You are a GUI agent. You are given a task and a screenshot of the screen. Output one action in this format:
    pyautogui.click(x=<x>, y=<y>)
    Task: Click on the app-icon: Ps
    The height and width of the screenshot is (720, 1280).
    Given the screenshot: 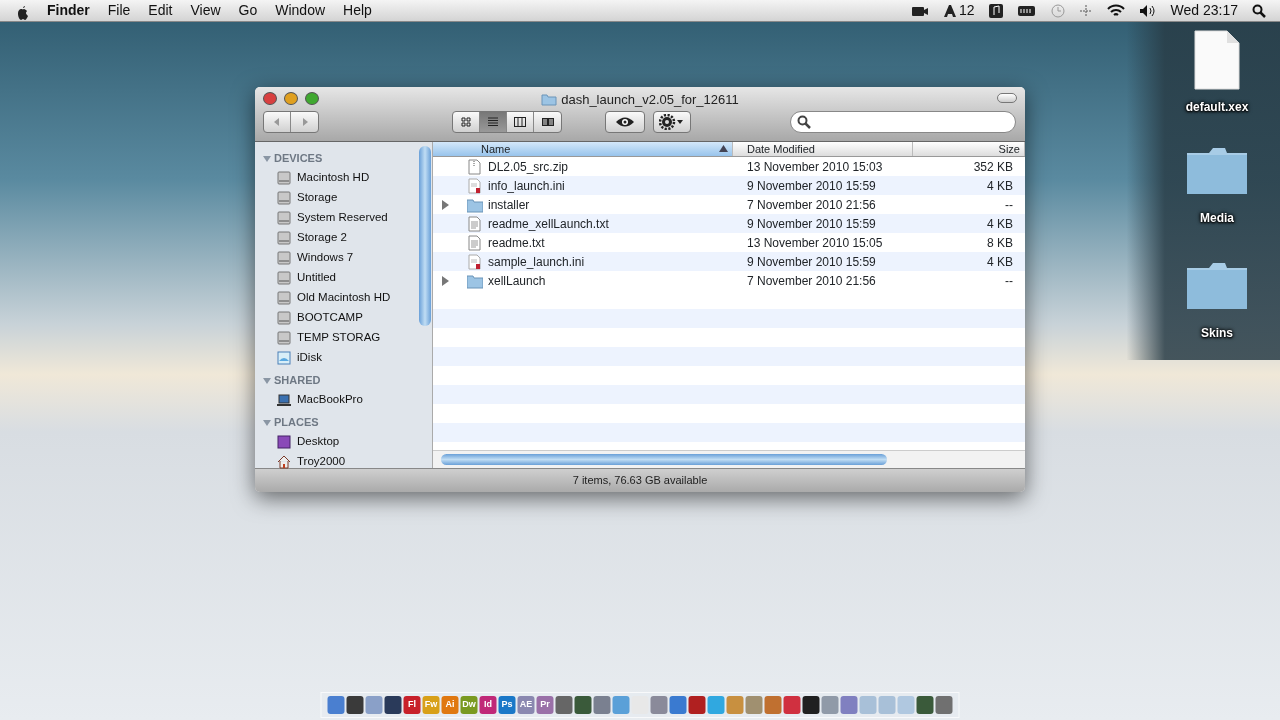 What is the action you would take?
    pyautogui.click(x=507, y=705)
    